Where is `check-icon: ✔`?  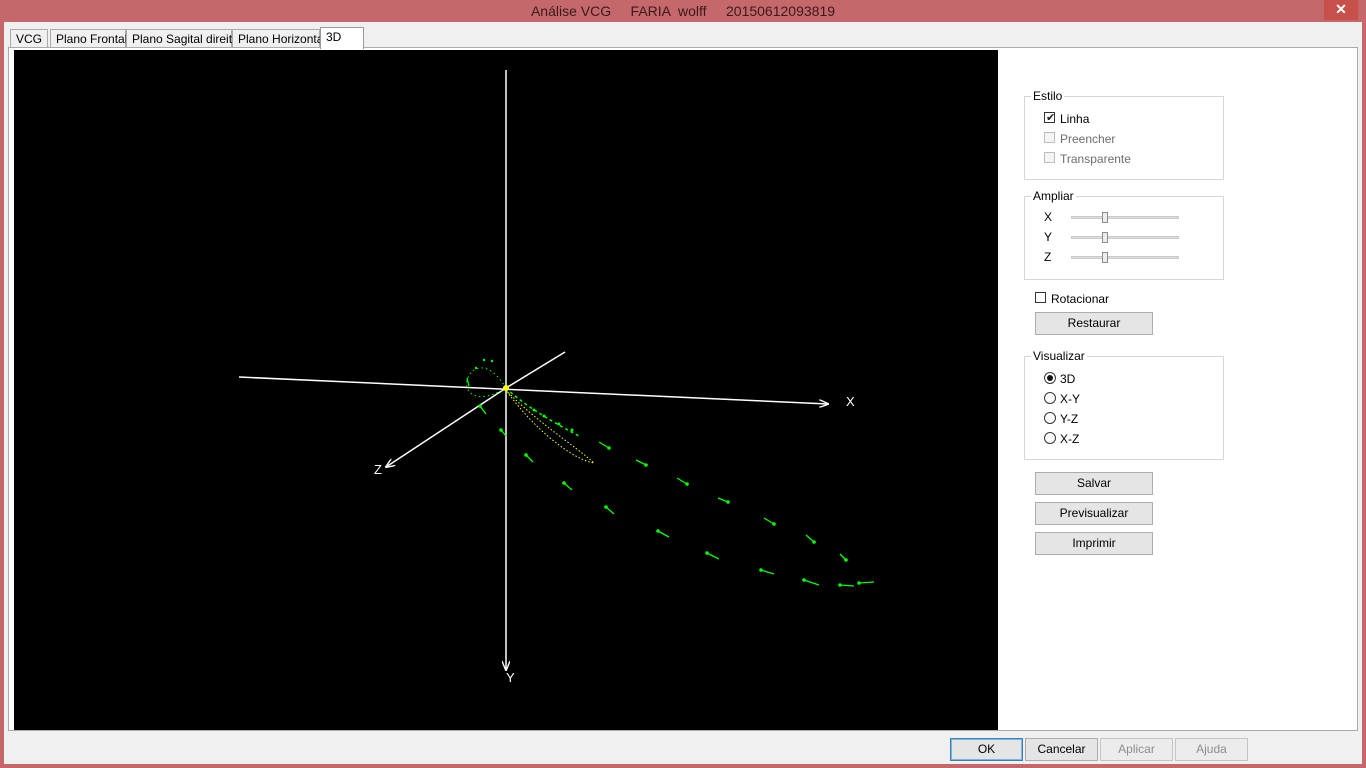
check-icon: ✔ is located at coordinates (1051, 118).